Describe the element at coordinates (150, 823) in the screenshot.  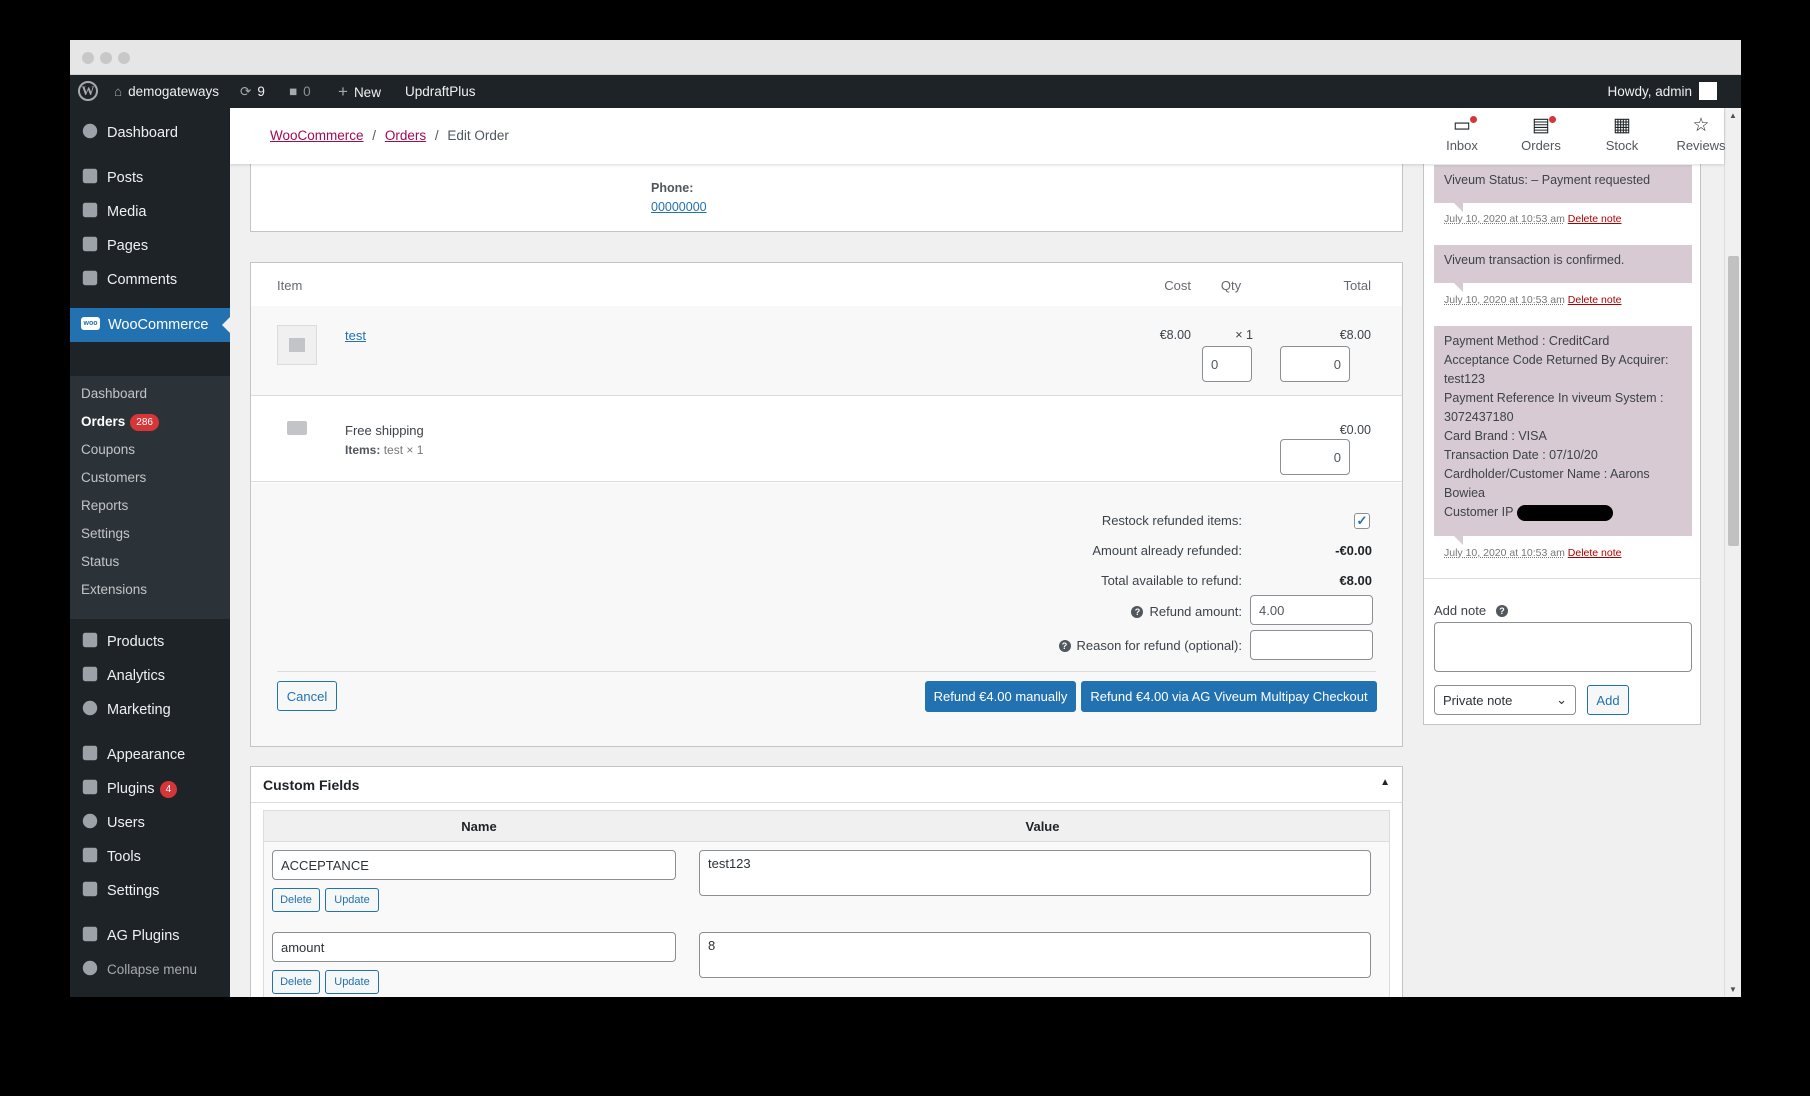
I see `menu-users: Users` at that location.